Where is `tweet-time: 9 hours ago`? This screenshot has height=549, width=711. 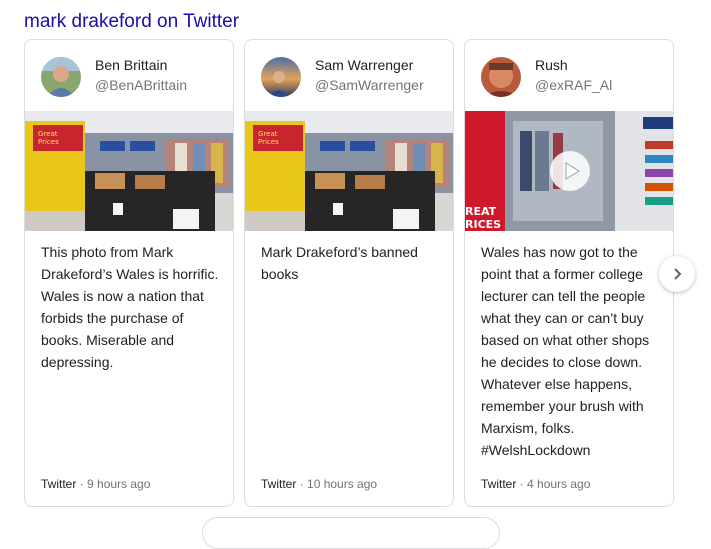 tweet-time: 9 hours ago is located at coordinates (119, 484).